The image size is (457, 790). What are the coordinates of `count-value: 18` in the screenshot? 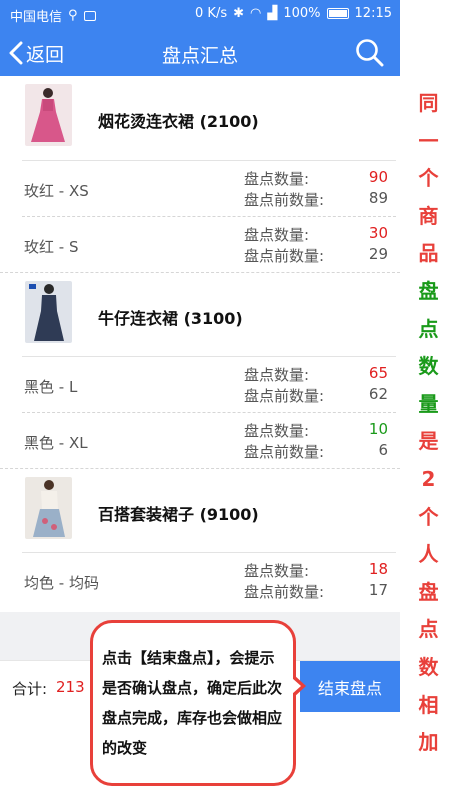 It's located at (378, 569).